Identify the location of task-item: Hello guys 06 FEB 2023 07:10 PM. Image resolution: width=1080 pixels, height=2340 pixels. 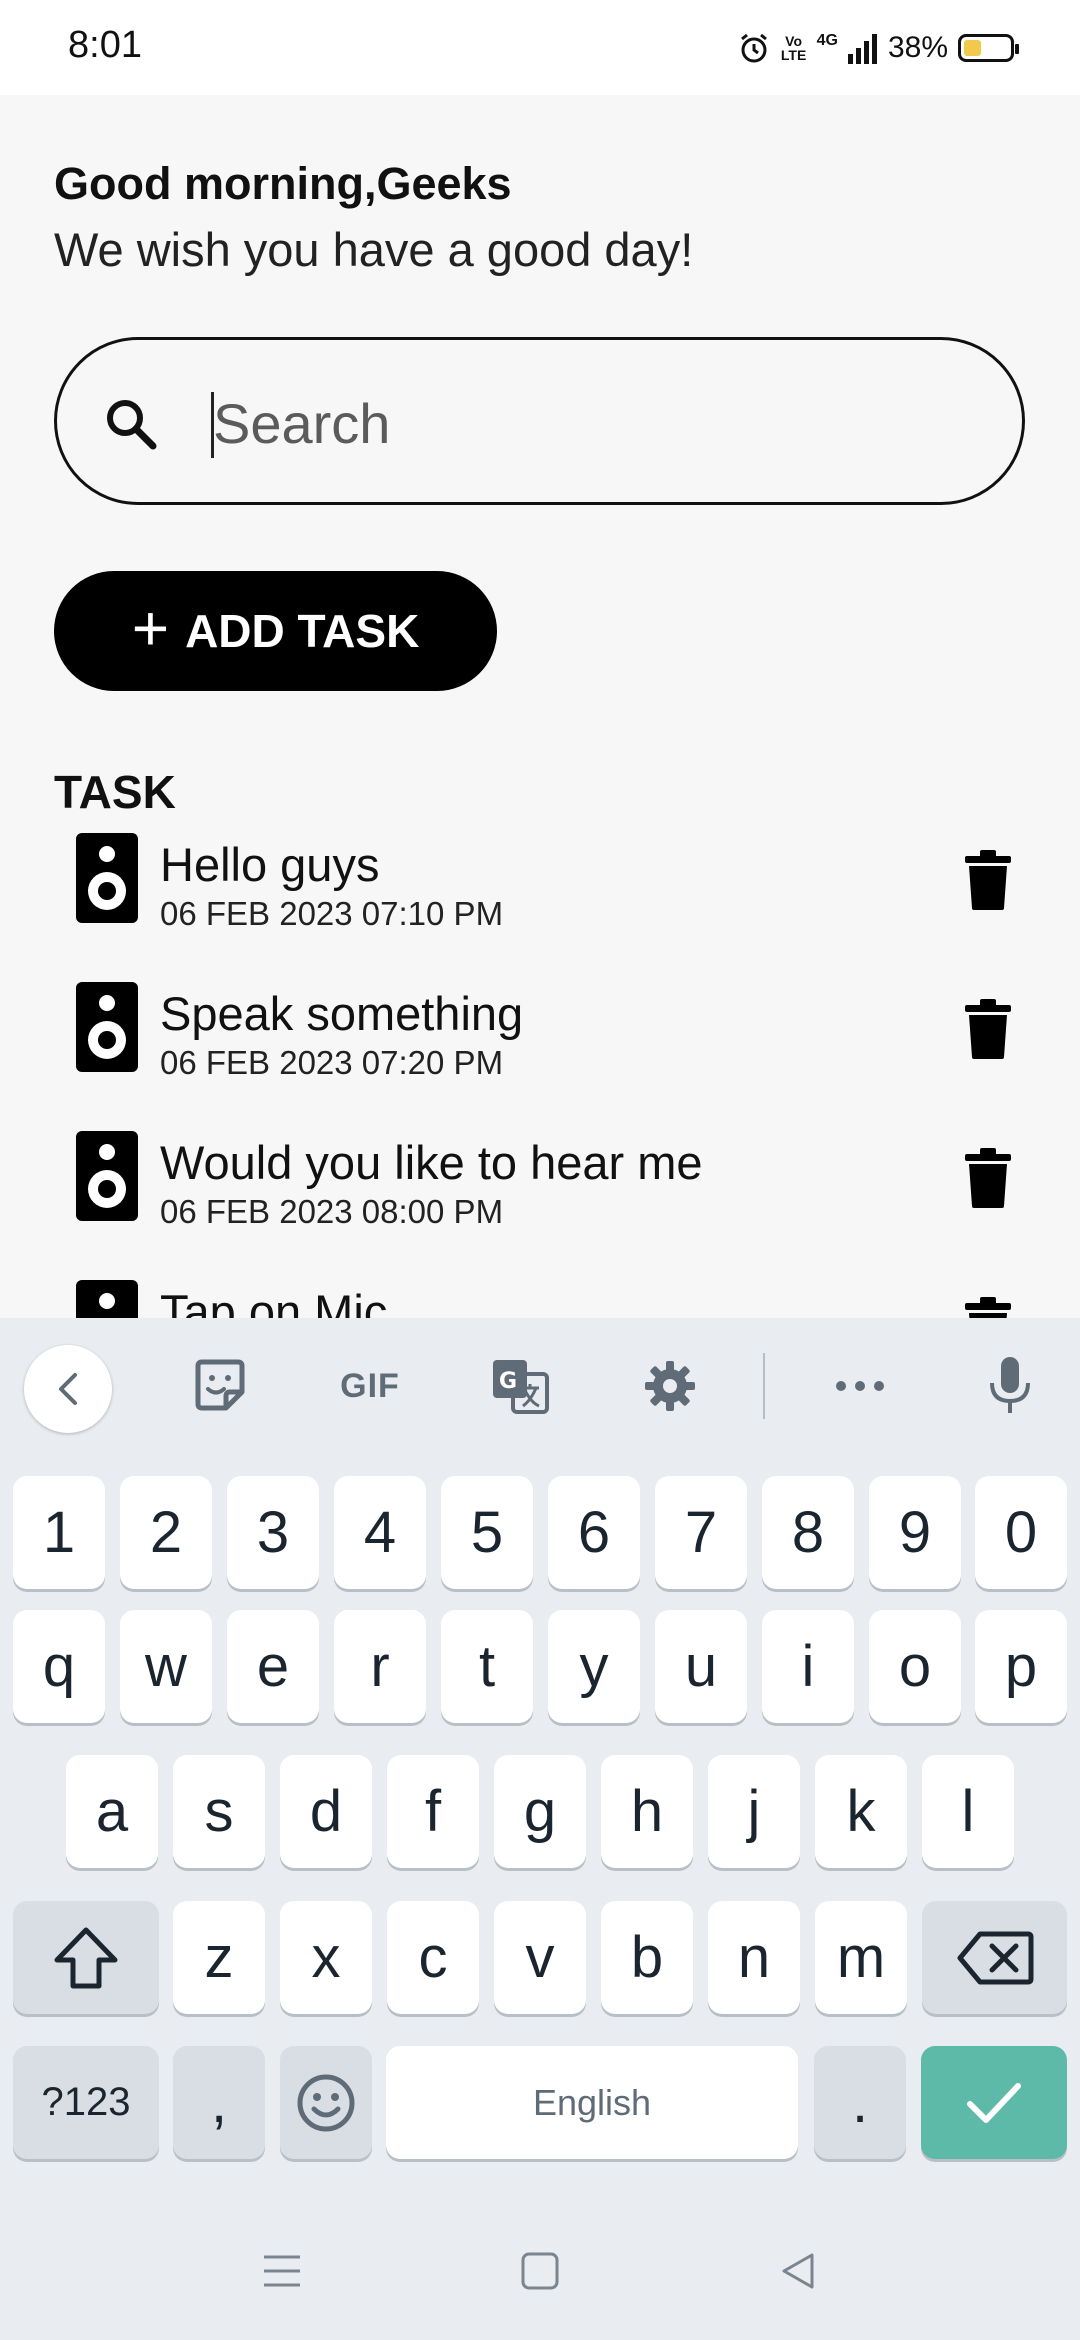
(540, 900).